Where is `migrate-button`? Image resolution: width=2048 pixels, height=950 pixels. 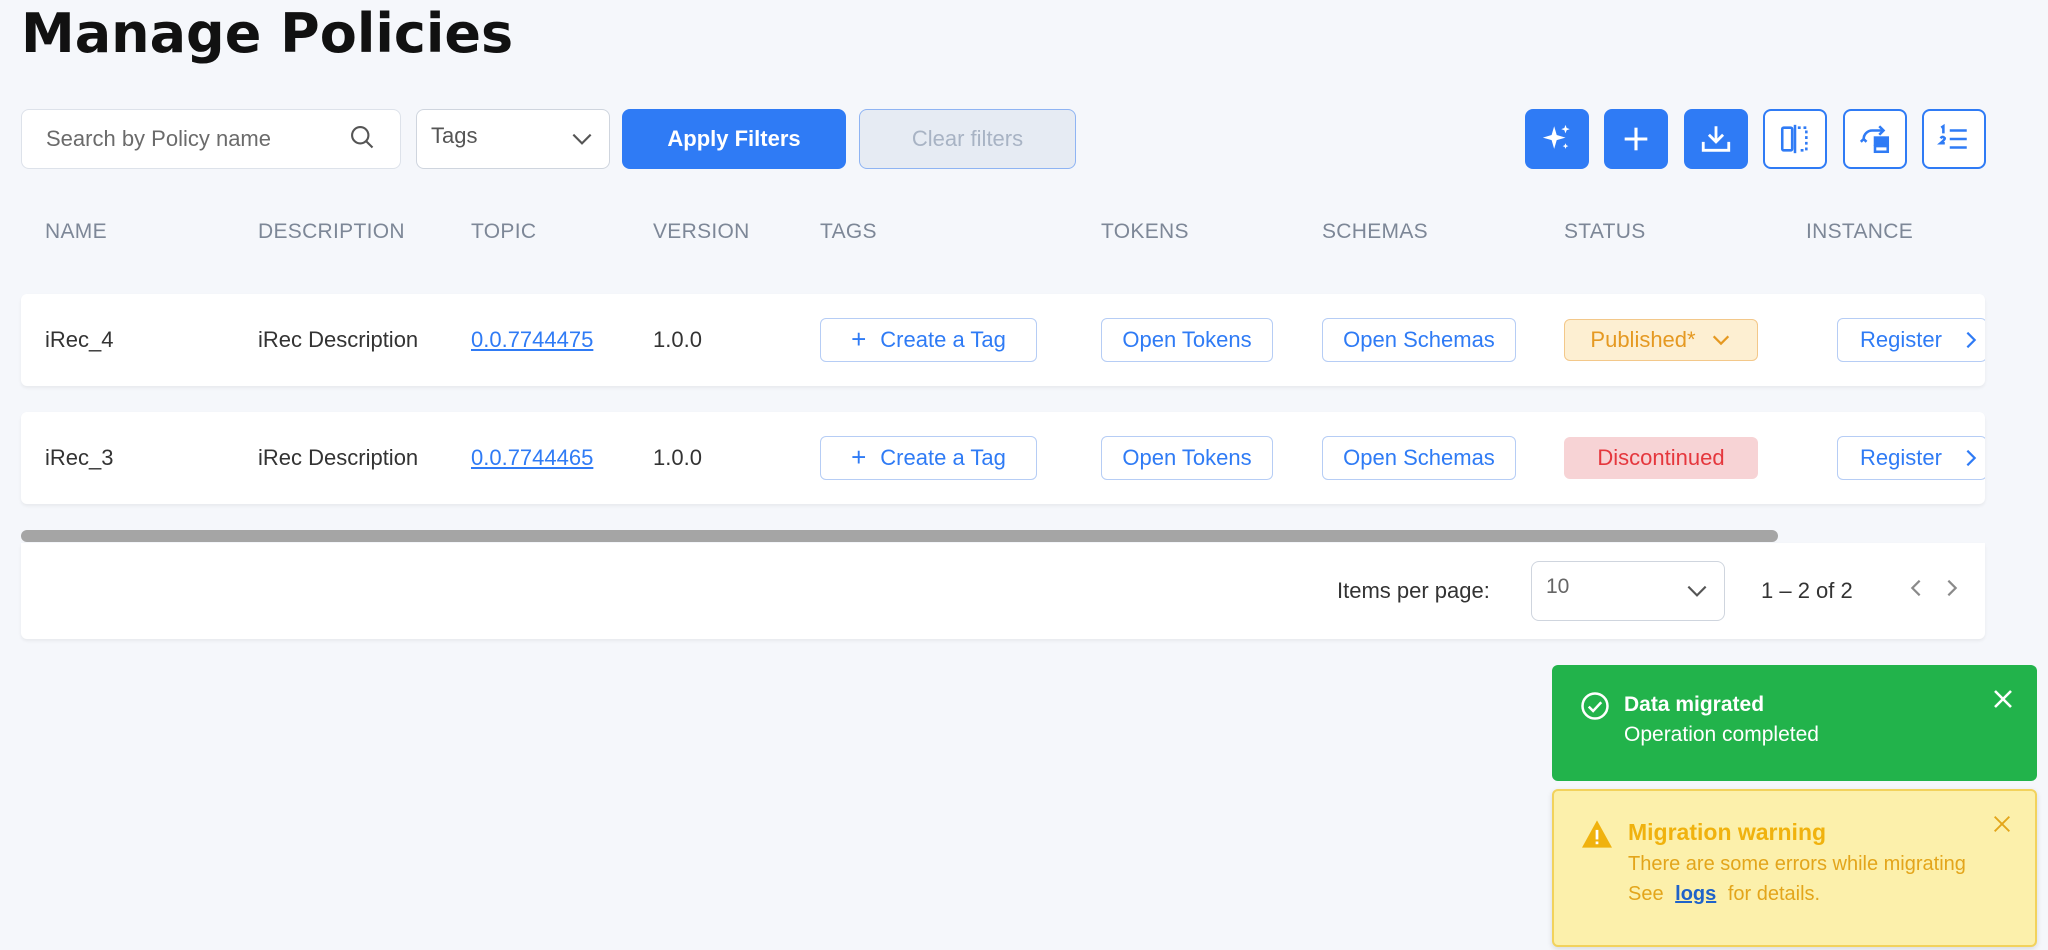
migrate-button is located at coordinates (1875, 139).